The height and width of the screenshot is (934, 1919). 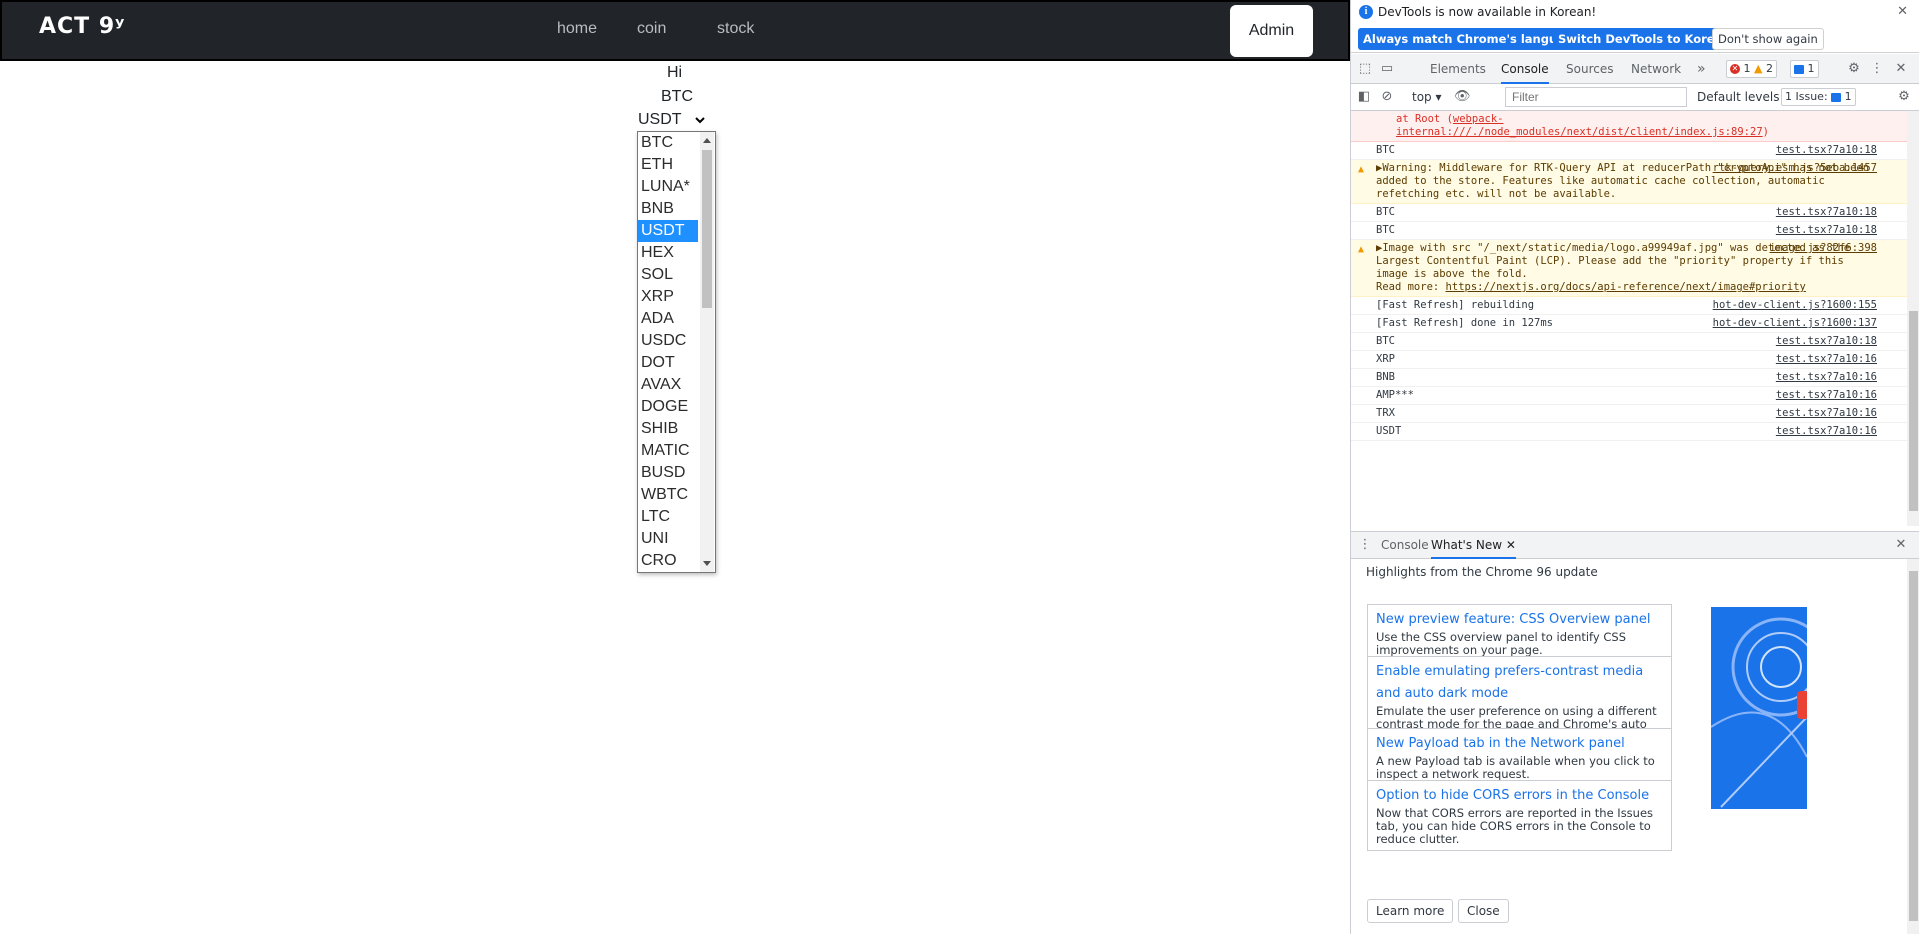 What do you see at coordinates (668, 473) in the screenshot?
I see `coin-option: BUSD` at bounding box center [668, 473].